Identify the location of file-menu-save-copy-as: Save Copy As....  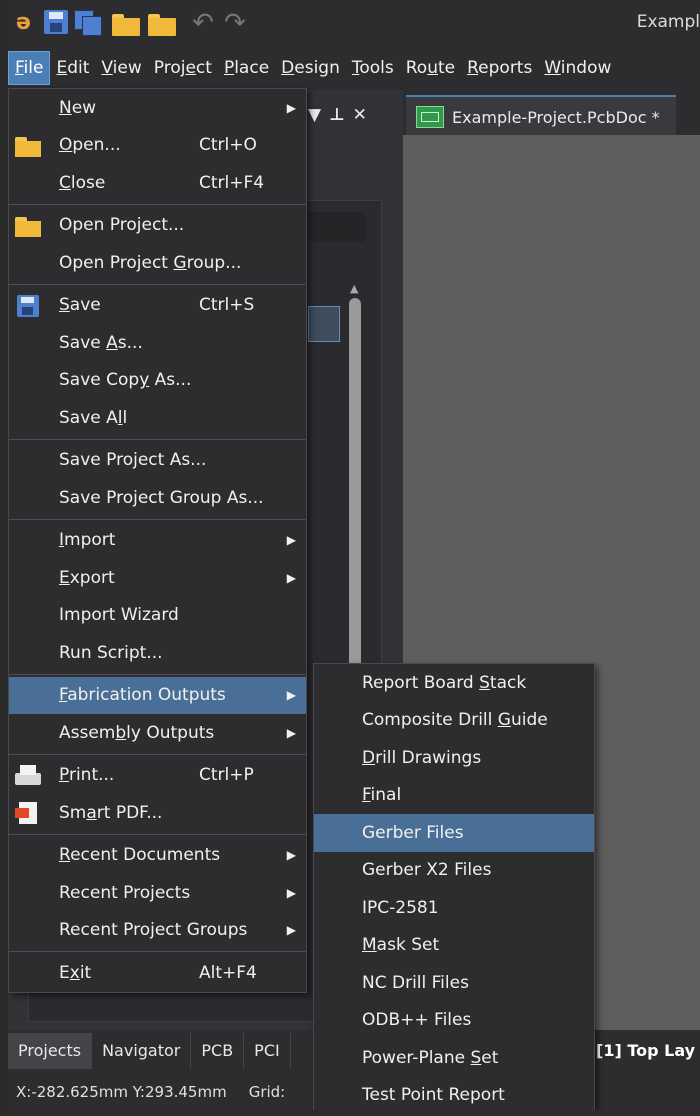
(157, 381).